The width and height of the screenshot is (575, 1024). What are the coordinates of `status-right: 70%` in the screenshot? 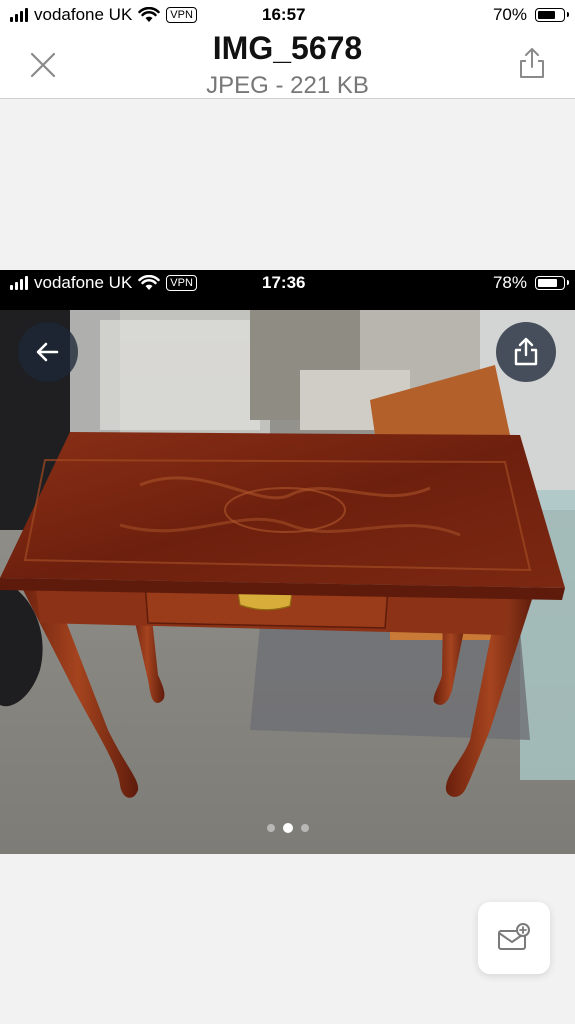 It's located at (530, 15).